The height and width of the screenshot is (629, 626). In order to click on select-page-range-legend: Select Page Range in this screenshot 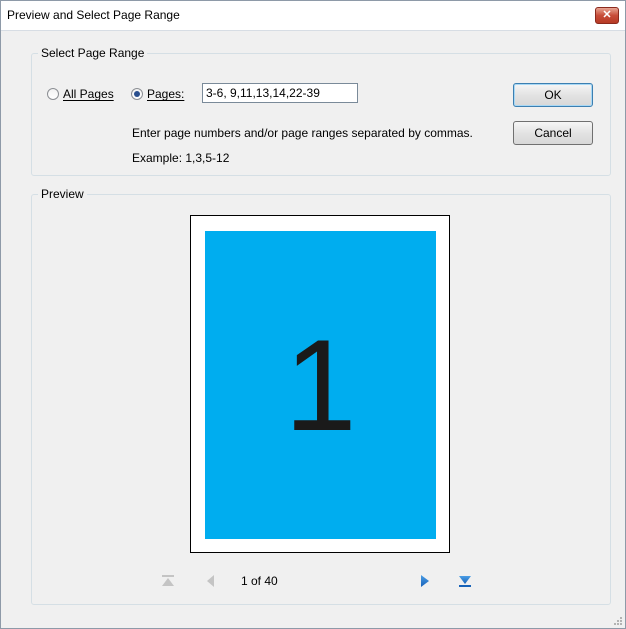, I will do `click(93, 53)`.